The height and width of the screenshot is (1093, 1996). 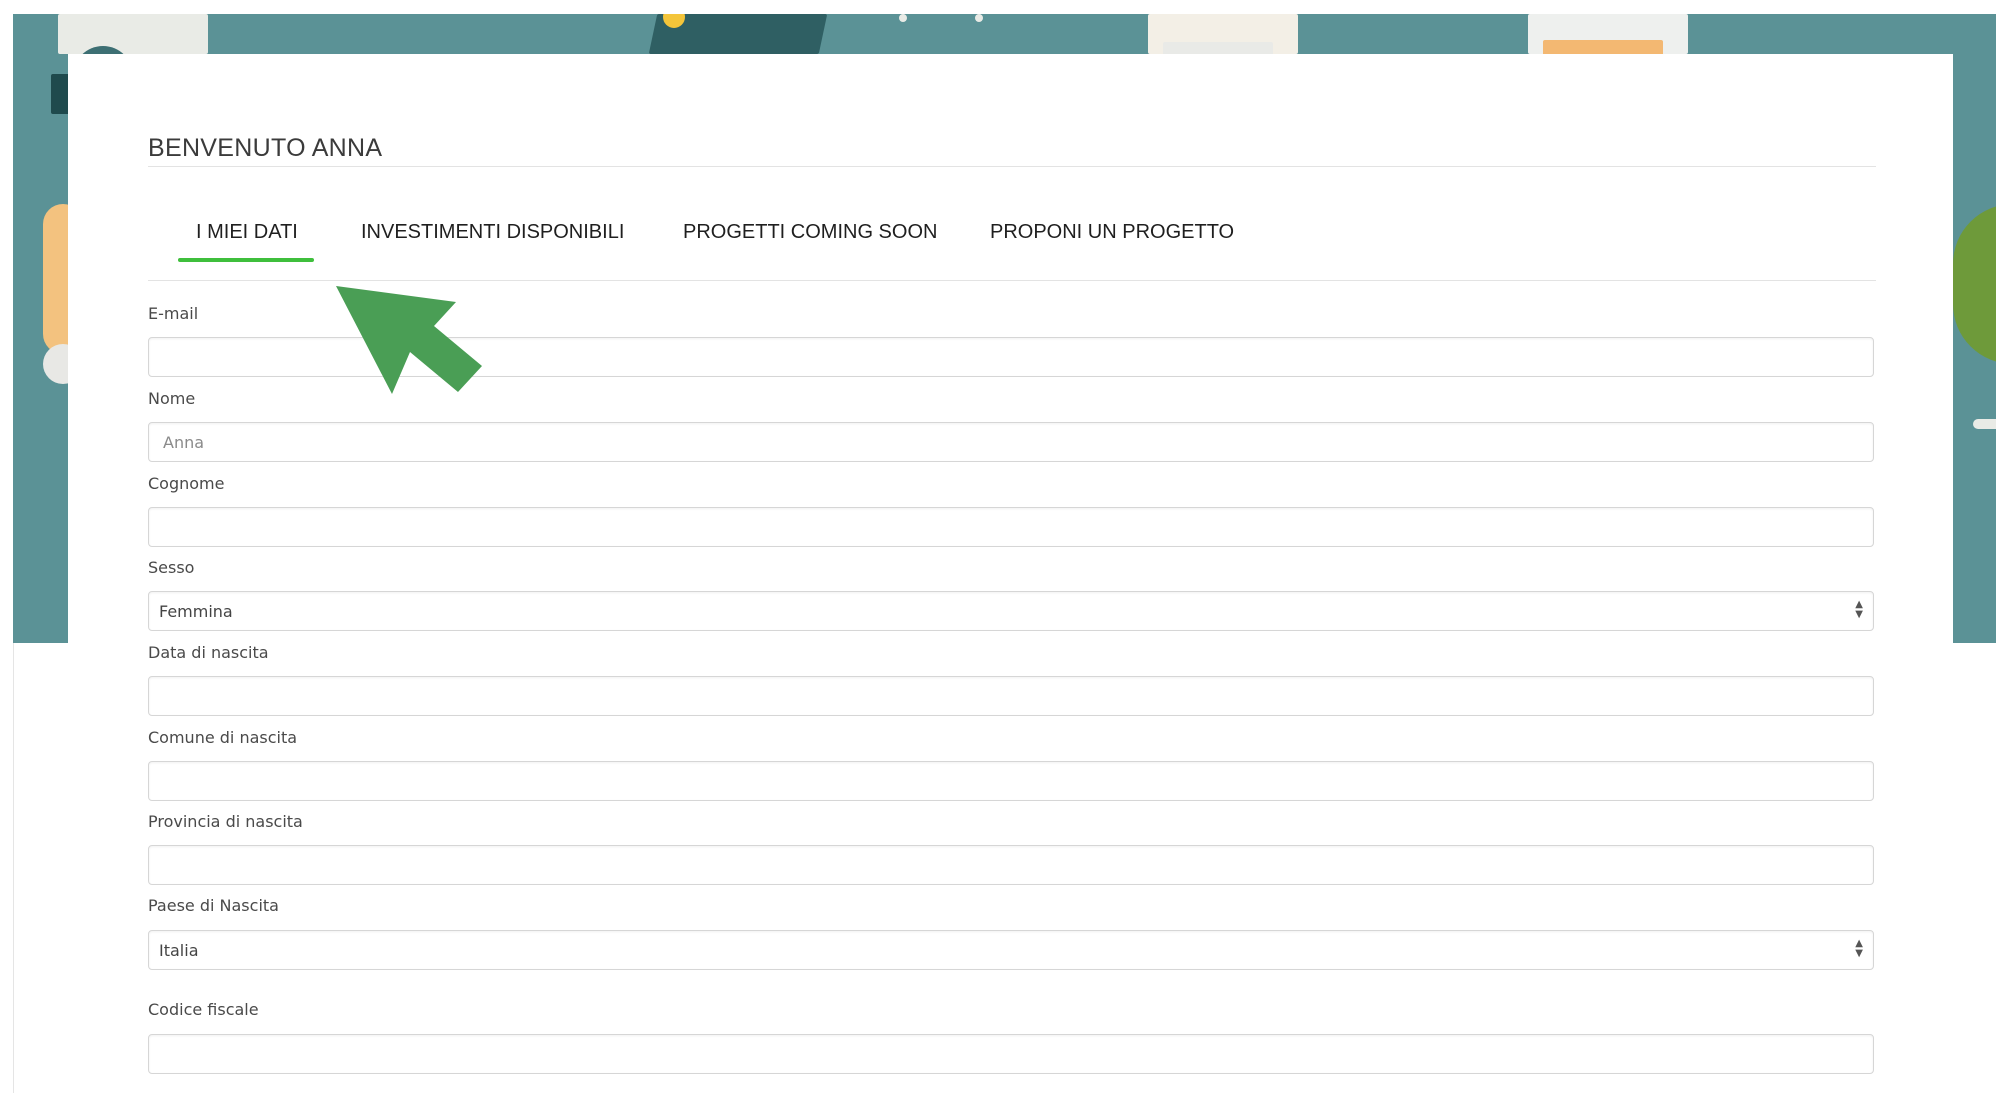 I want to click on data-nascita-label: Data di nascita, so click(x=208, y=652).